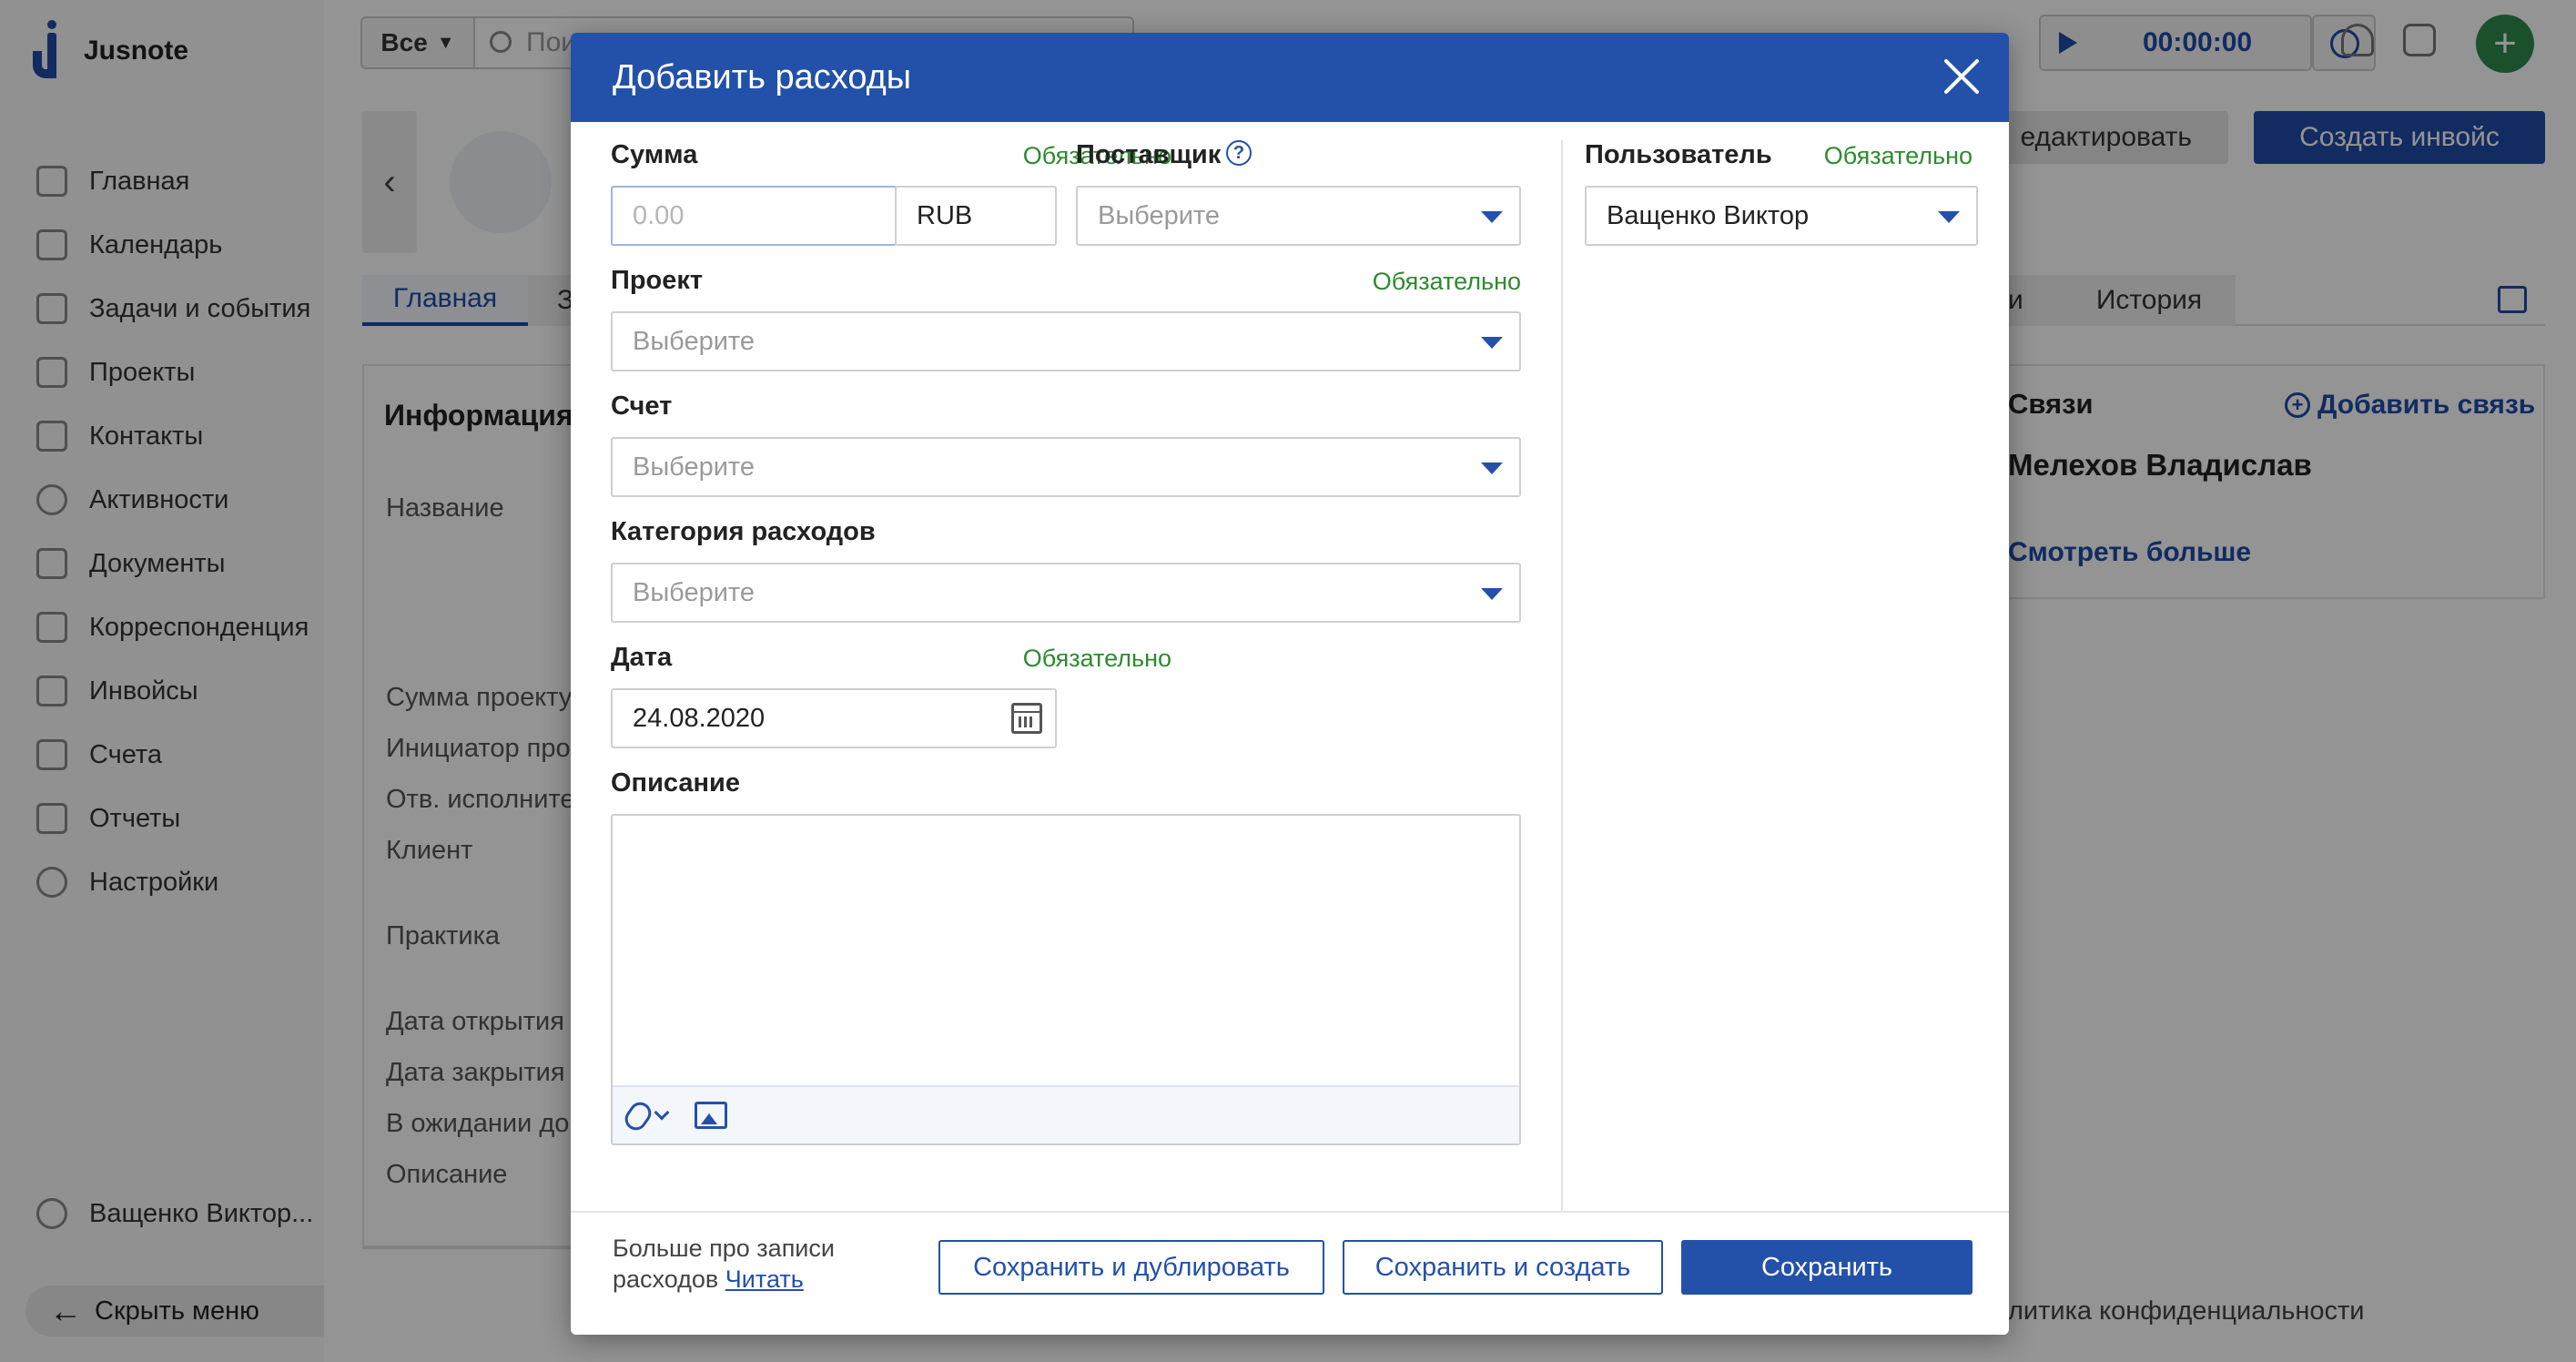 This screenshot has height=1362, width=2576. I want to click on user-value: Ващенко Виктор, so click(1708, 215).